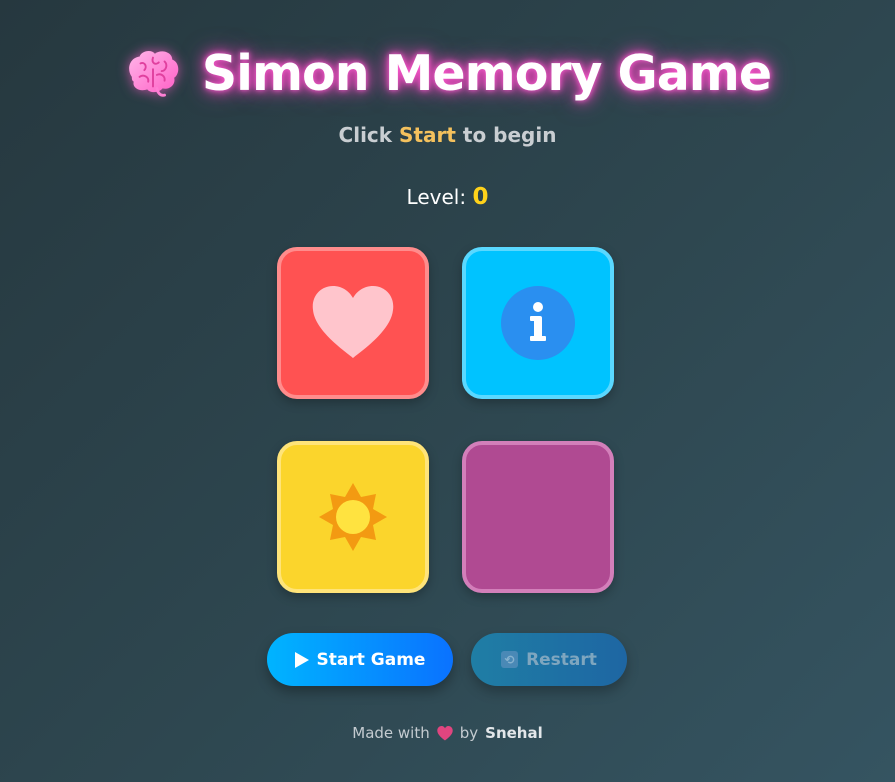  I want to click on restart-button: ⟲ Restart, so click(549, 659).